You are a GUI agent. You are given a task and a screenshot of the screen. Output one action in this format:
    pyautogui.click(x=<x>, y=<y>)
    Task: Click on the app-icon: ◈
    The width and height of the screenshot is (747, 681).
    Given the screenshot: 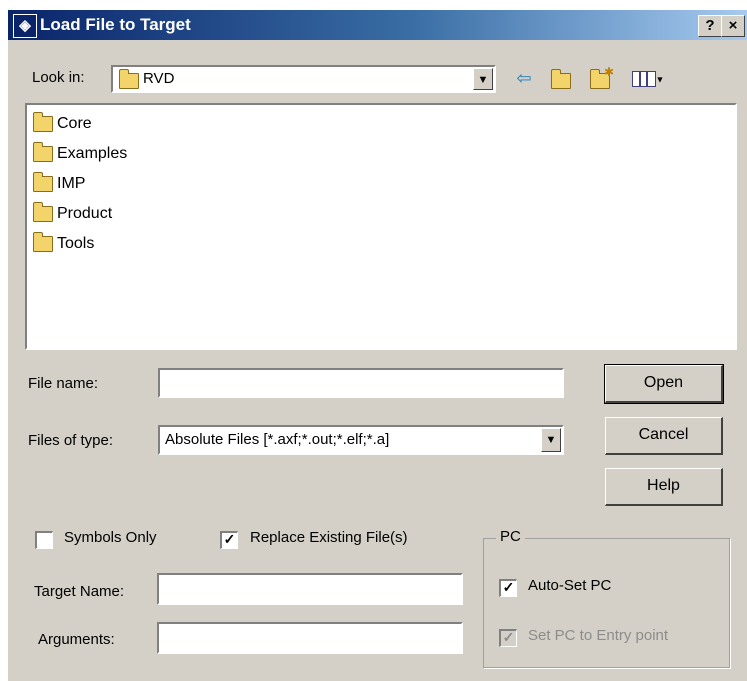 What is the action you would take?
    pyautogui.click(x=25, y=26)
    